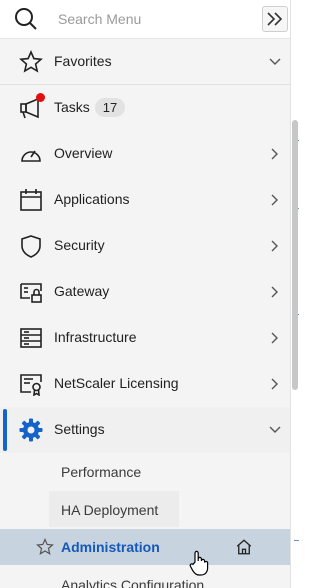 The image size is (320, 588). What do you see at coordinates (31, 200) in the screenshot?
I see `calendar-icon` at bounding box center [31, 200].